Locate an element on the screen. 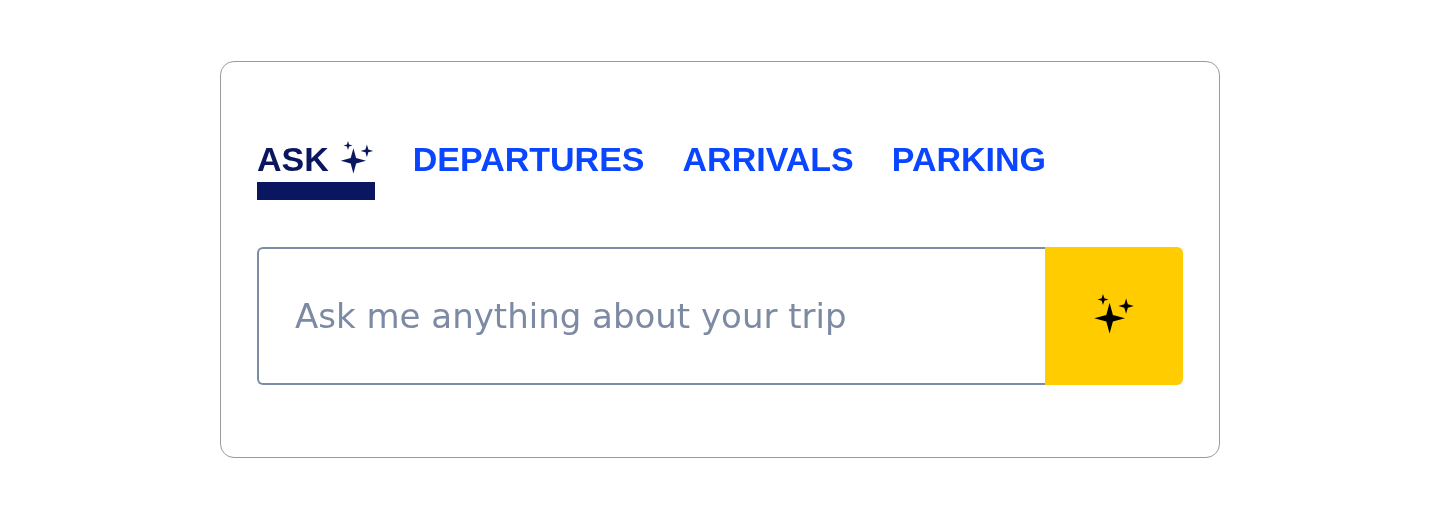  tab: ASK is located at coordinates (316, 168).